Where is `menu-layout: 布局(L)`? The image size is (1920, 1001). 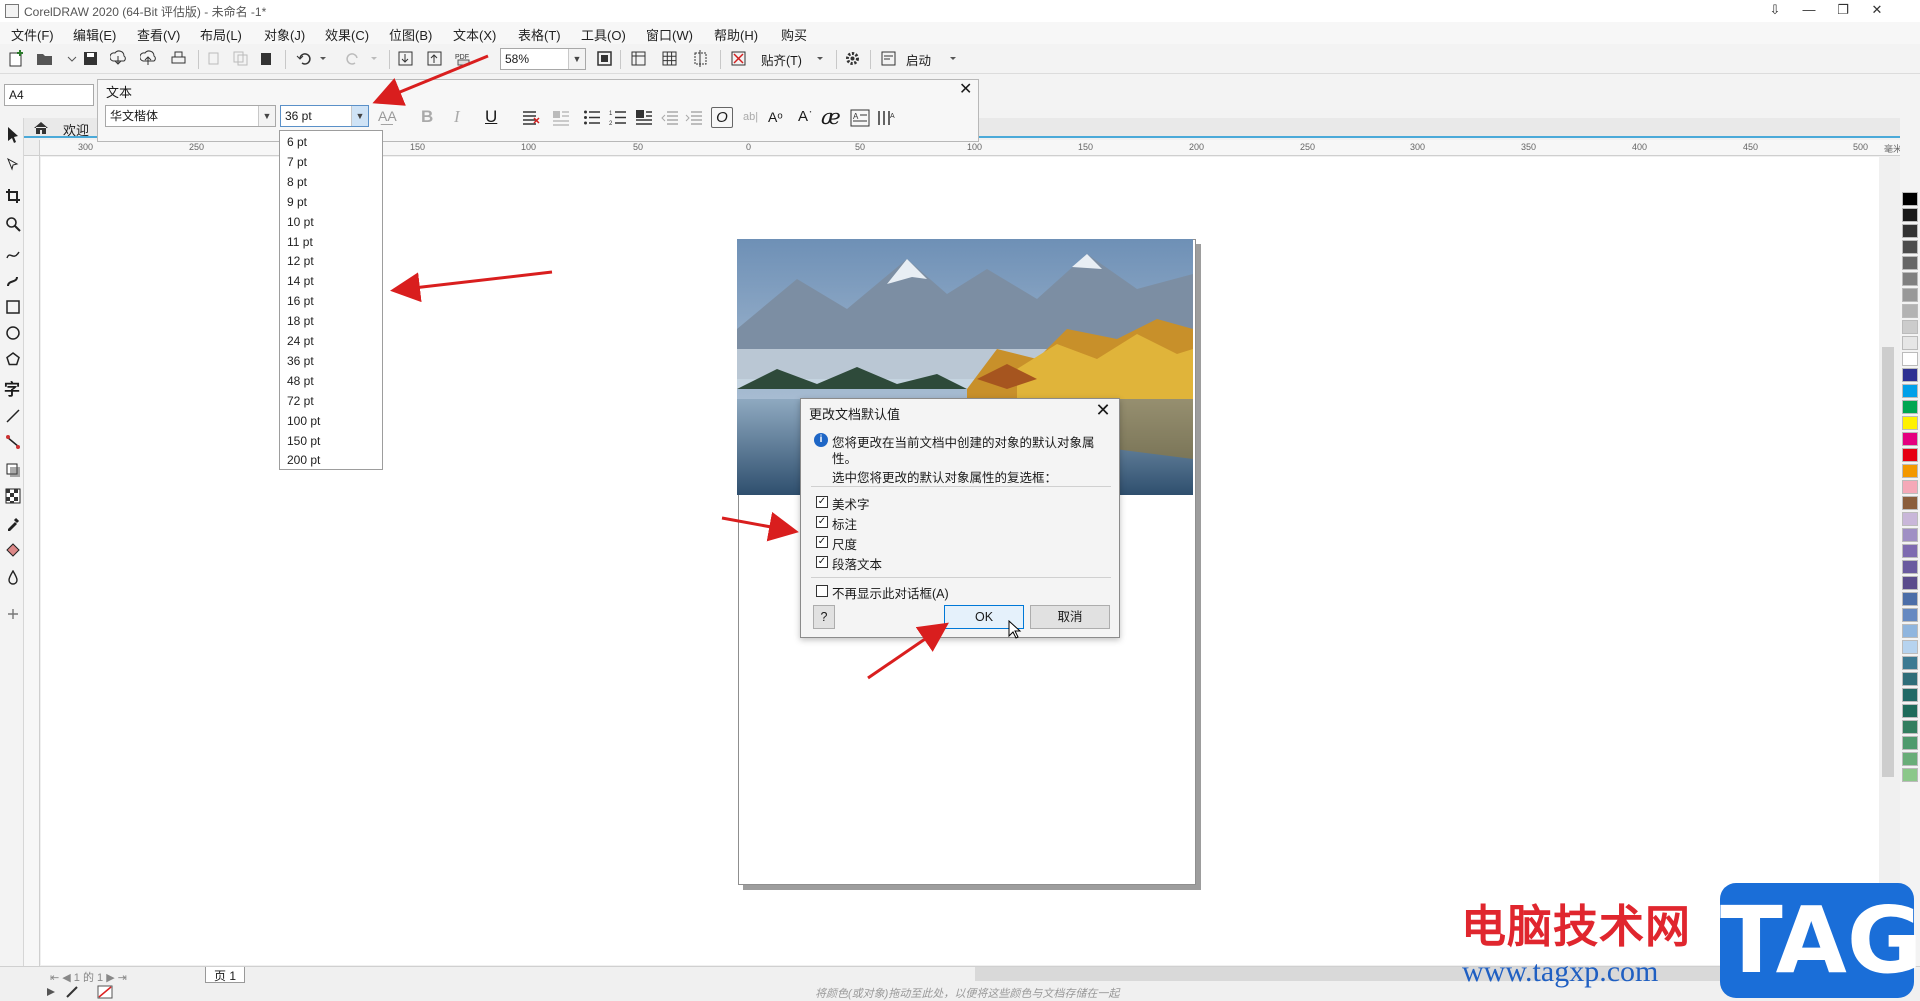
menu-layout: 布局(L) is located at coordinates (221, 34).